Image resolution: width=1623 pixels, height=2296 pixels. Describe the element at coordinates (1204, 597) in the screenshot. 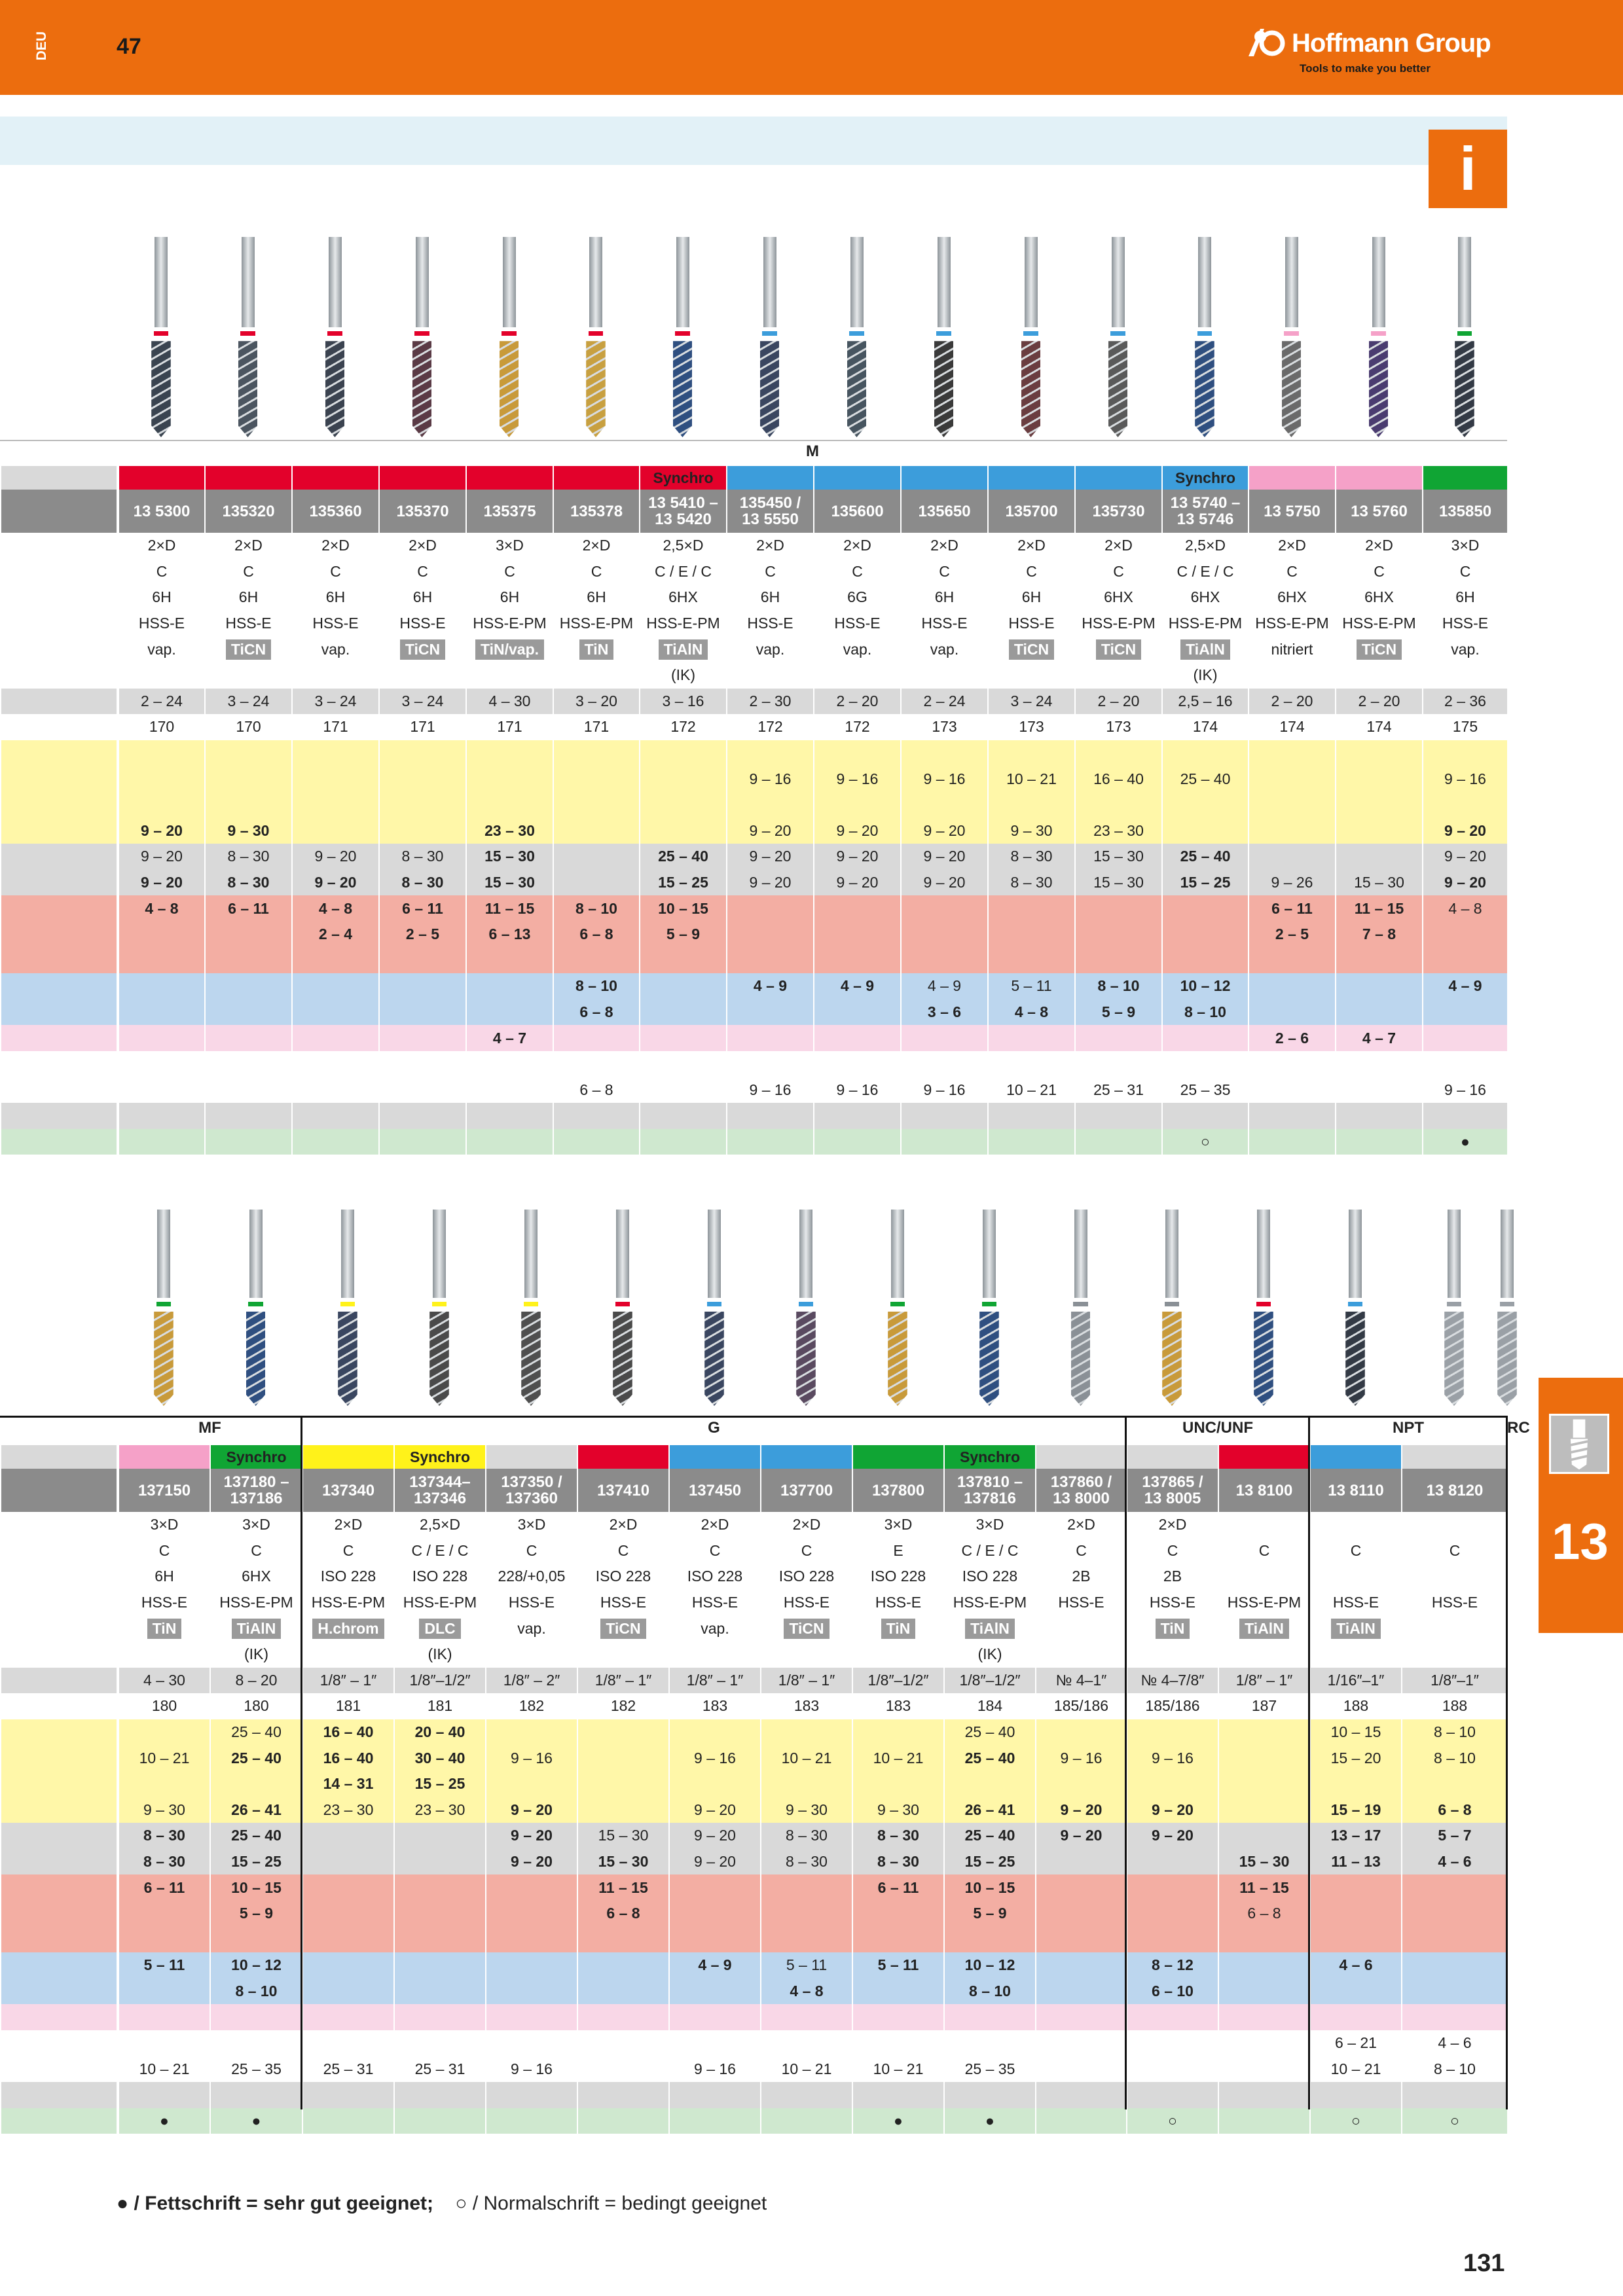

I see `table-cell: 6HX` at that location.